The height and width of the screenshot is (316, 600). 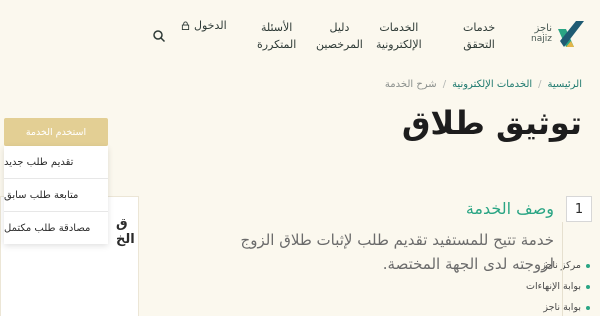 What do you see at coordinates (159, 36) in the screenshot?
I see `search-icon` at bounding box center [159, 36].